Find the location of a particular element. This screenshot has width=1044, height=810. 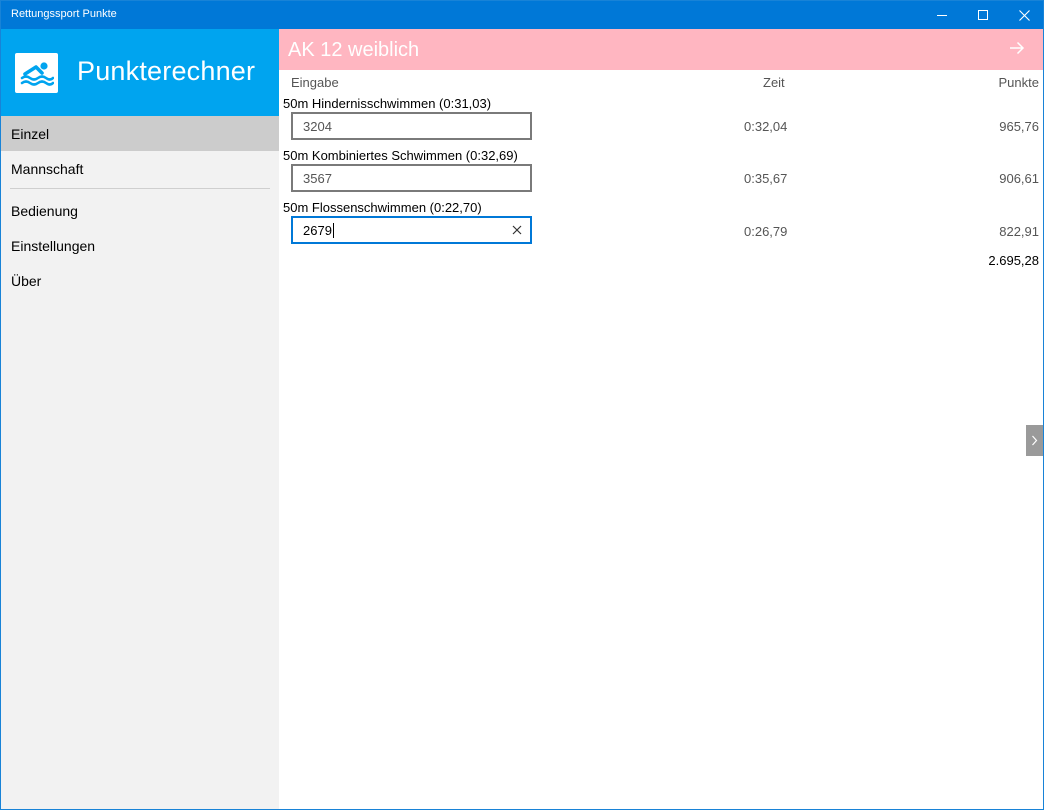

minimize-icon is located at coordinates (942, 15).